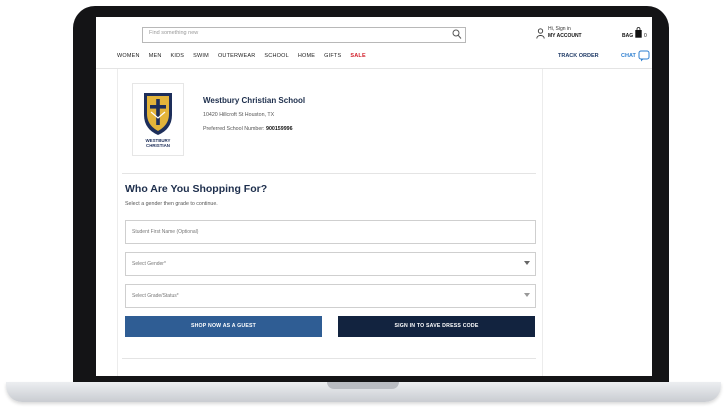 The width and height of the screenshot is (727, 420). Describe the element at coordinates (128, 58) in the screenshot. I see `nav-item-women: WOMEN` at that location.